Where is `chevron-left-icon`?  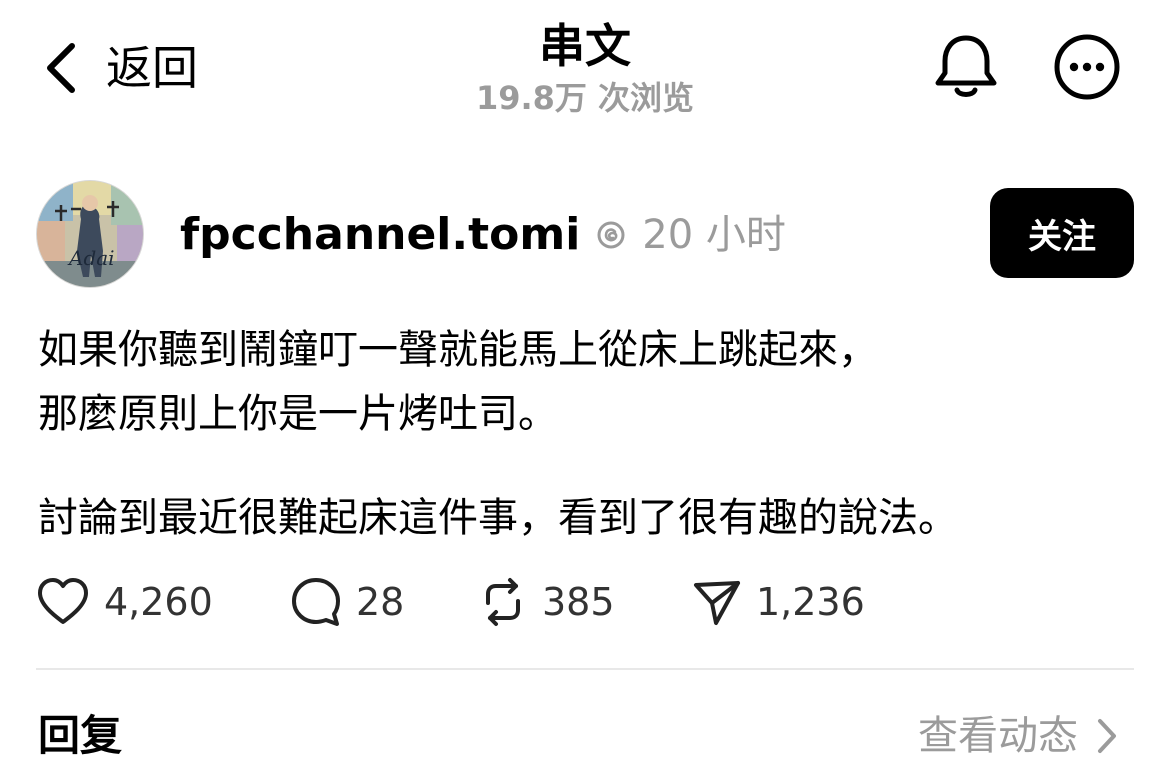
chevron-left-icon is located at coordinates (61, 68).